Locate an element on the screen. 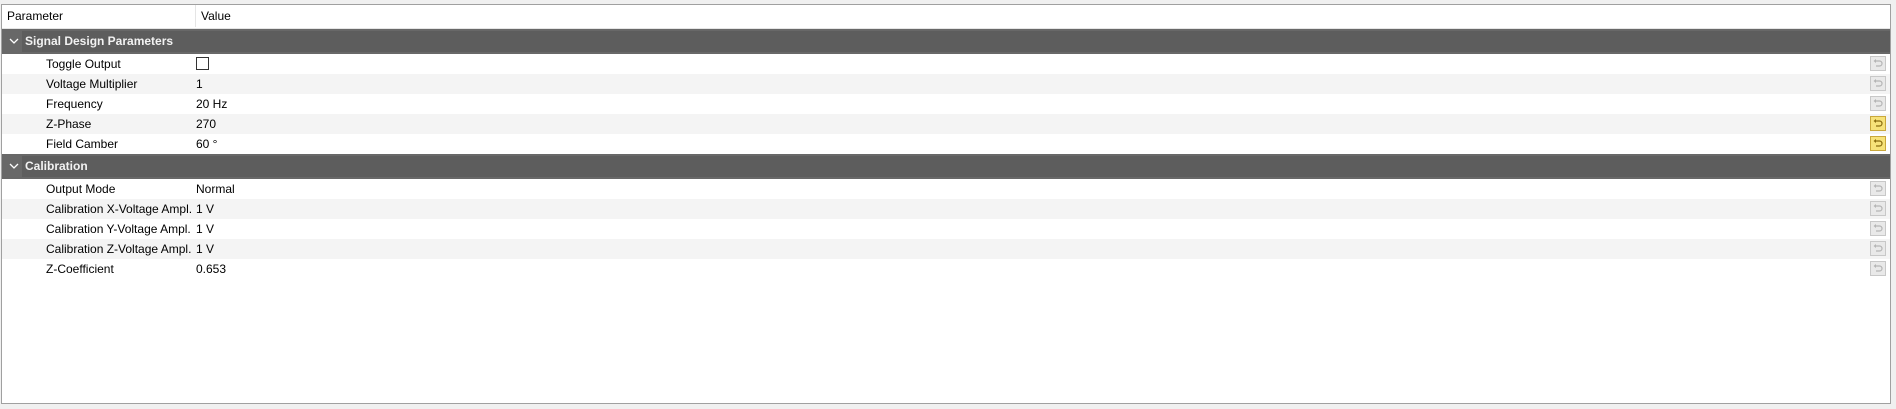 Image resolution: width=1896 pixels, height=409 pixels. group-title: Signal Design Parameters is located at coordinates (99, 41).